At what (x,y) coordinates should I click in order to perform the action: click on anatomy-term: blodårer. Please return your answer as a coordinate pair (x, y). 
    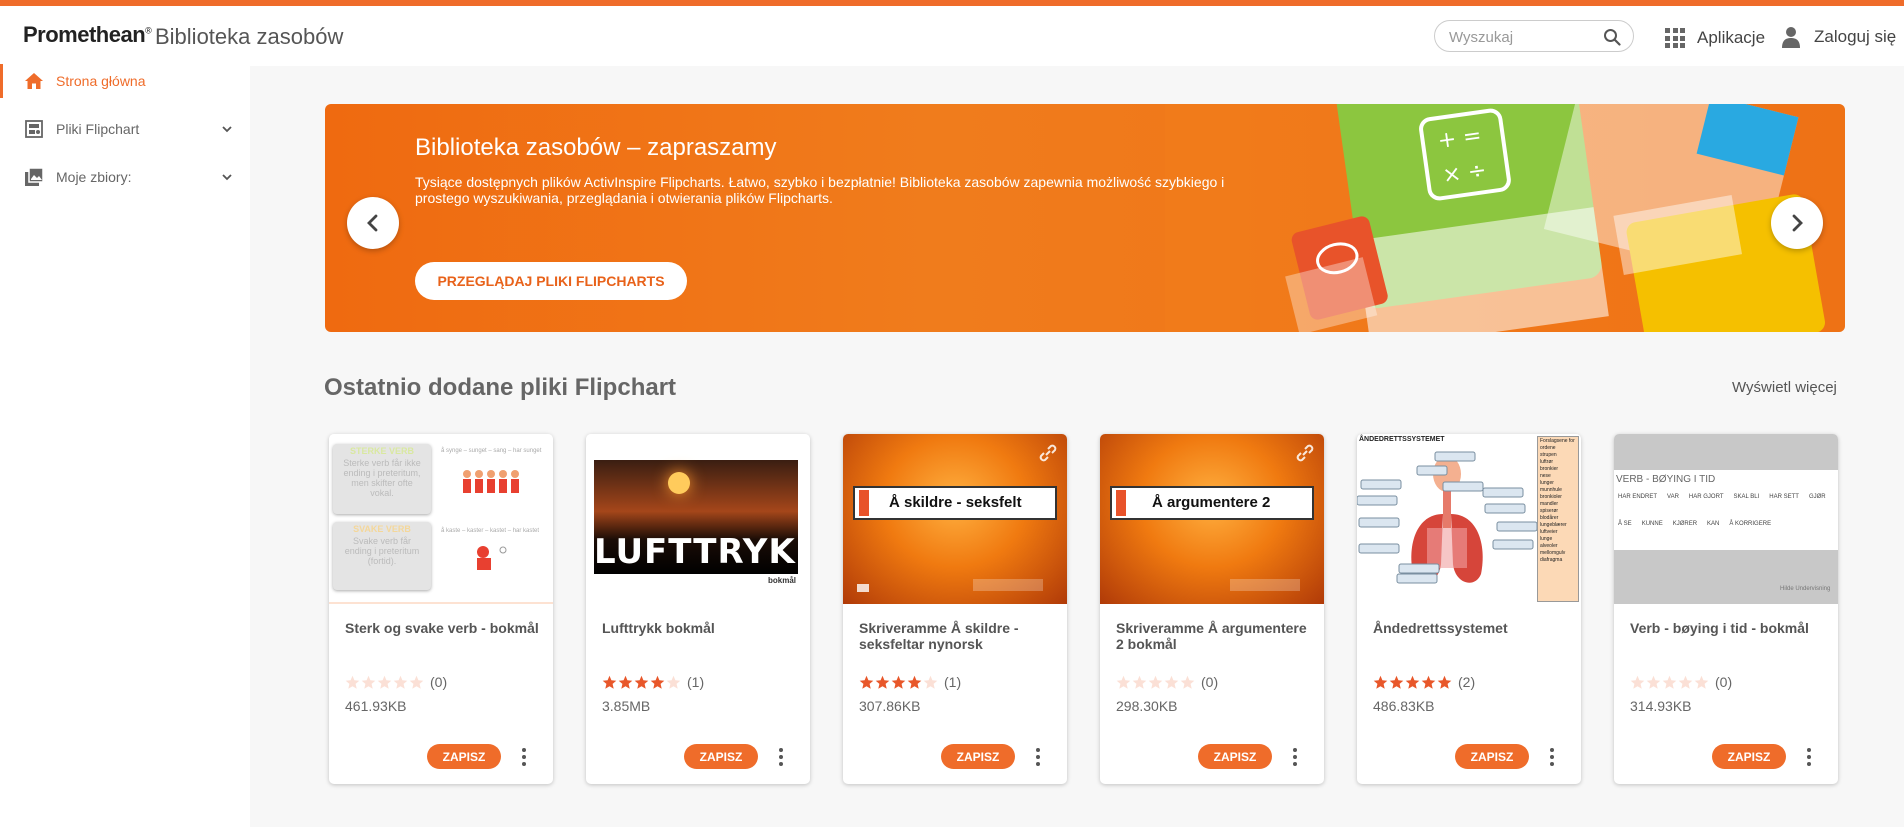
    Looking at the image, I should click on (1549, 518).